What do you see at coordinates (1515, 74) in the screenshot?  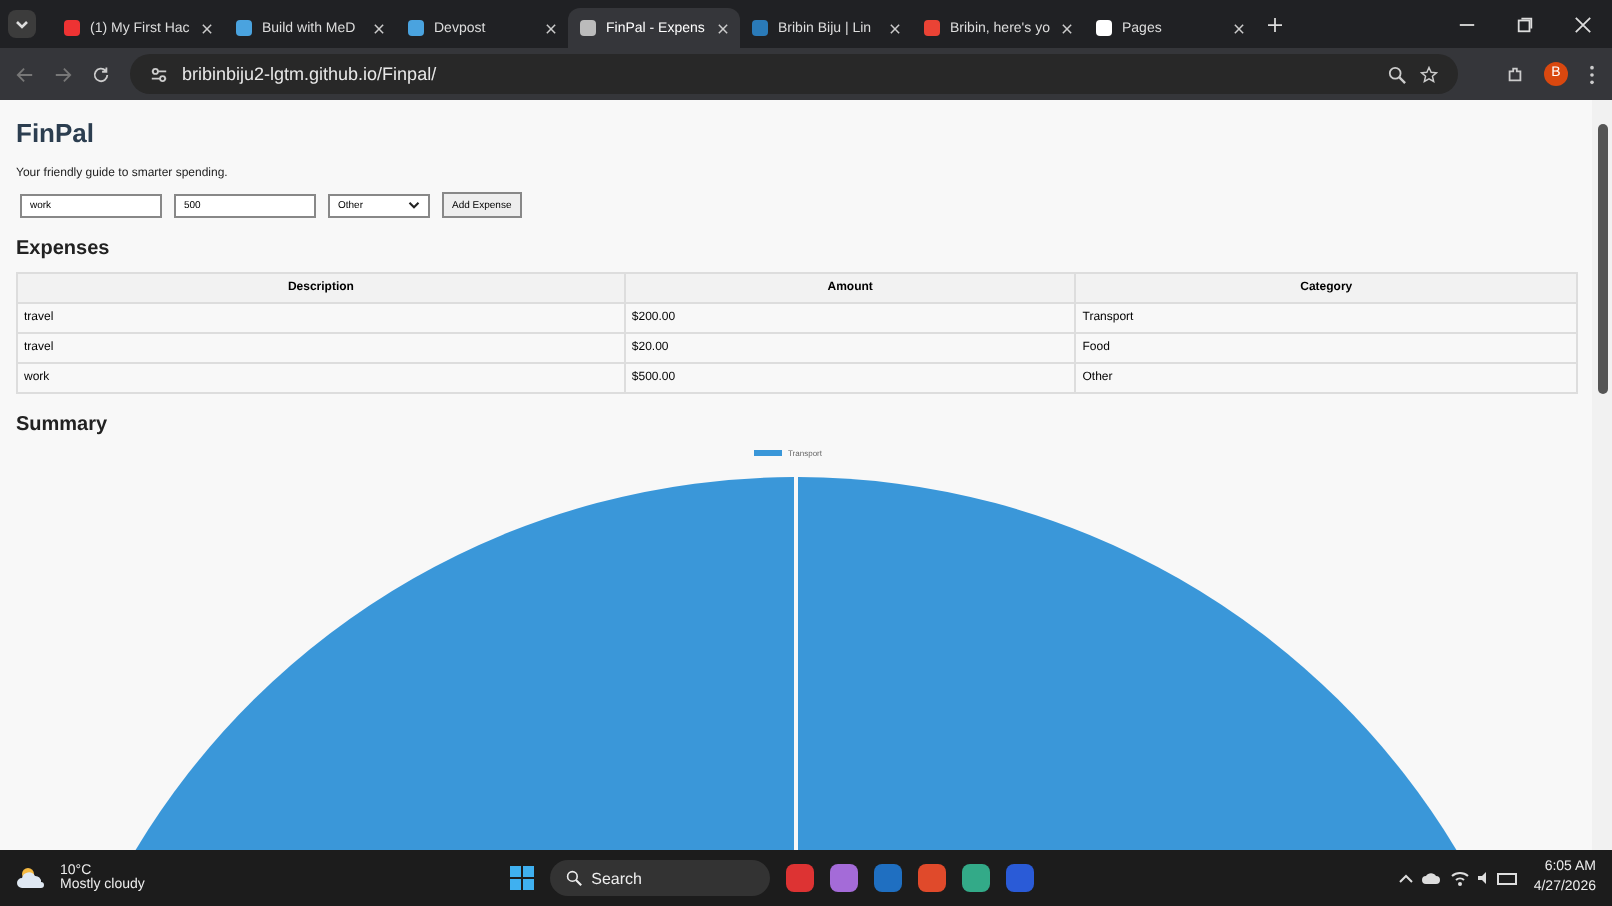 I see `extensions-icon` at bounding box center [1515, 74].